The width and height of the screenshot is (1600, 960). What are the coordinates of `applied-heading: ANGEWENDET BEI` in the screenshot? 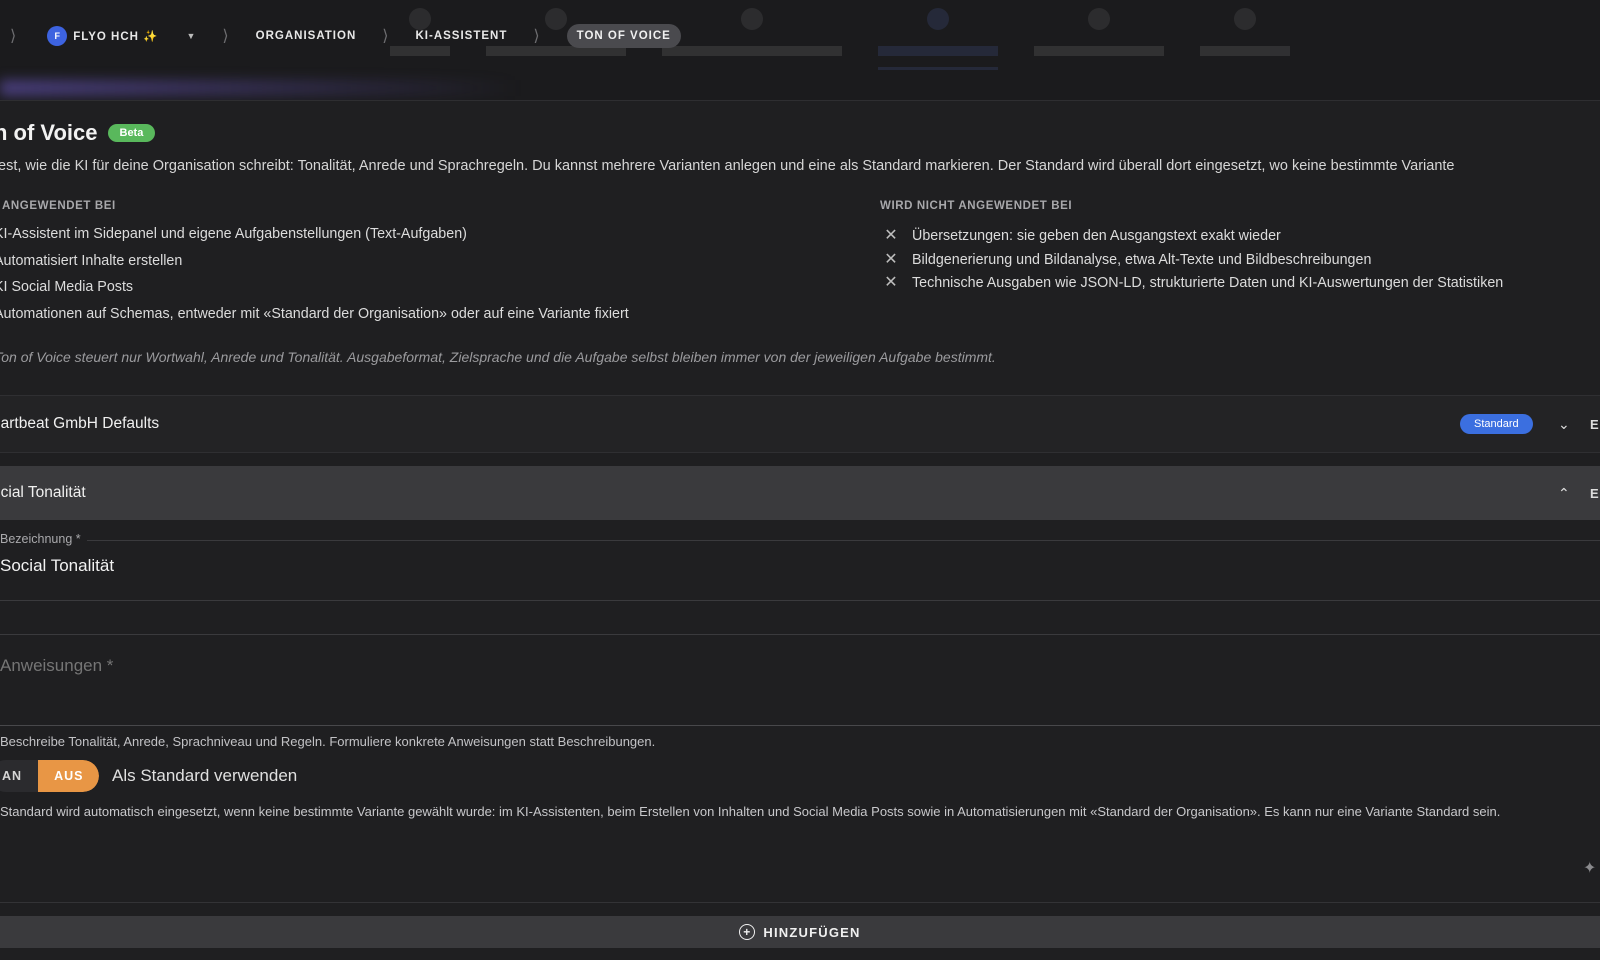 It's located at (59, 206).